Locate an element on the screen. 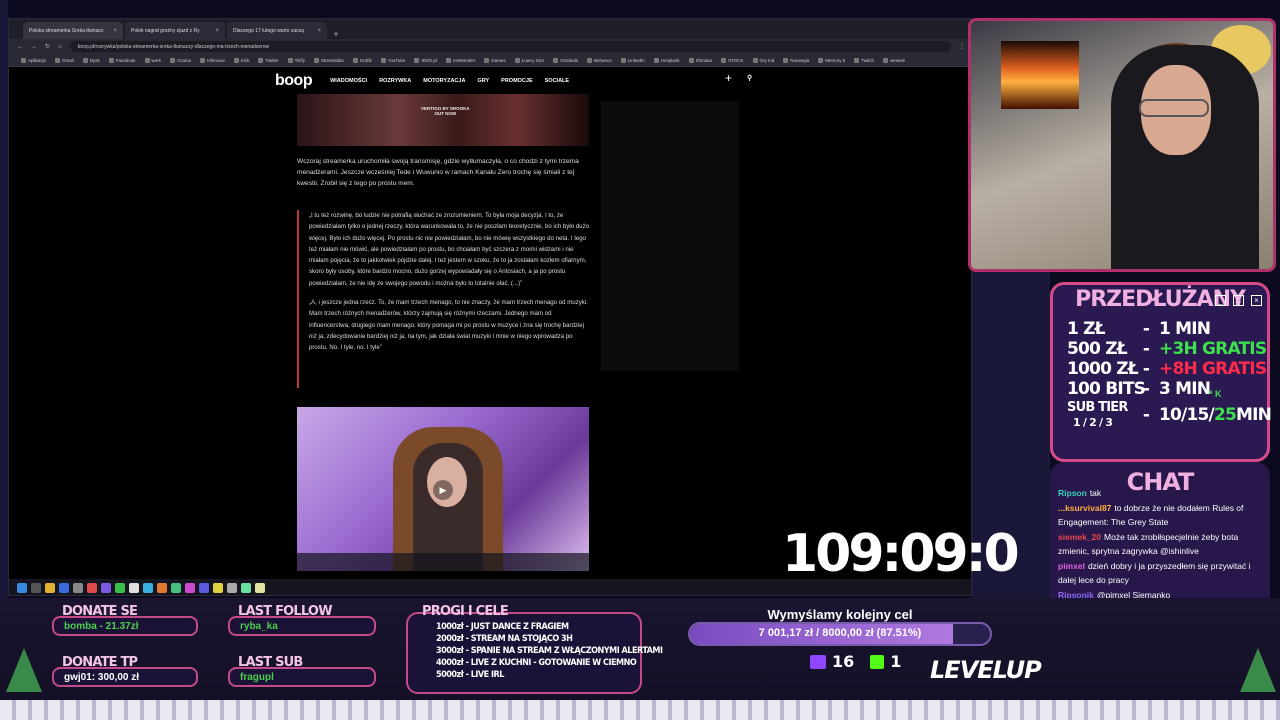 The image size is (1280, 720). bookmark-item: GGdeals is located at coordinates (565, 60).